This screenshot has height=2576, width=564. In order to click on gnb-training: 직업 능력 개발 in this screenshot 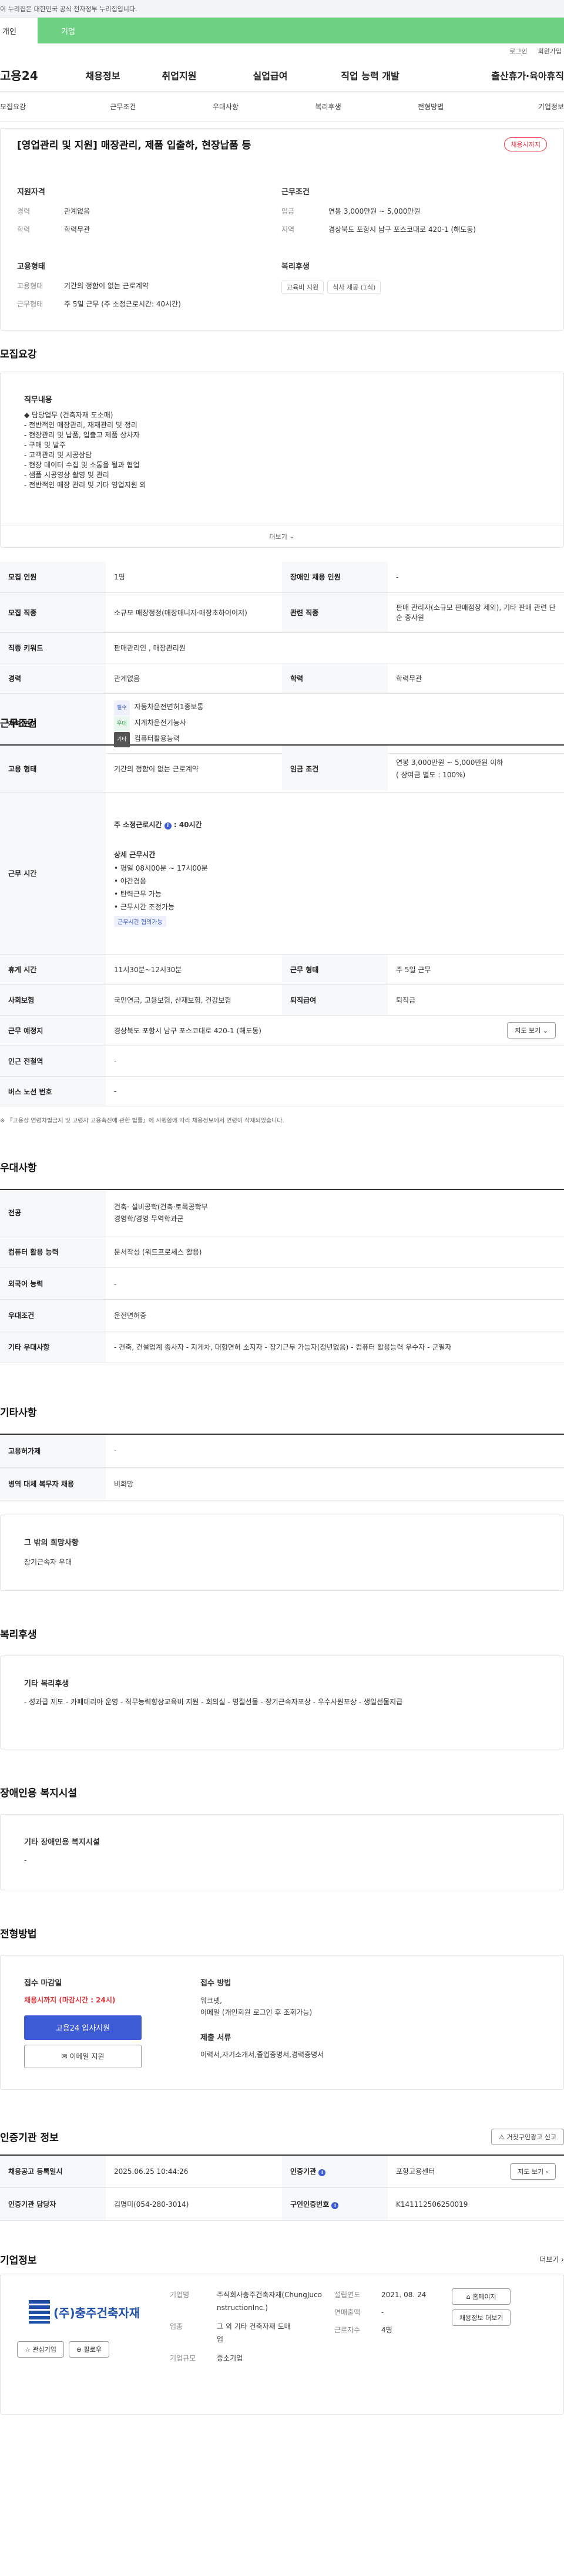, I will do `click(370, 75)`.